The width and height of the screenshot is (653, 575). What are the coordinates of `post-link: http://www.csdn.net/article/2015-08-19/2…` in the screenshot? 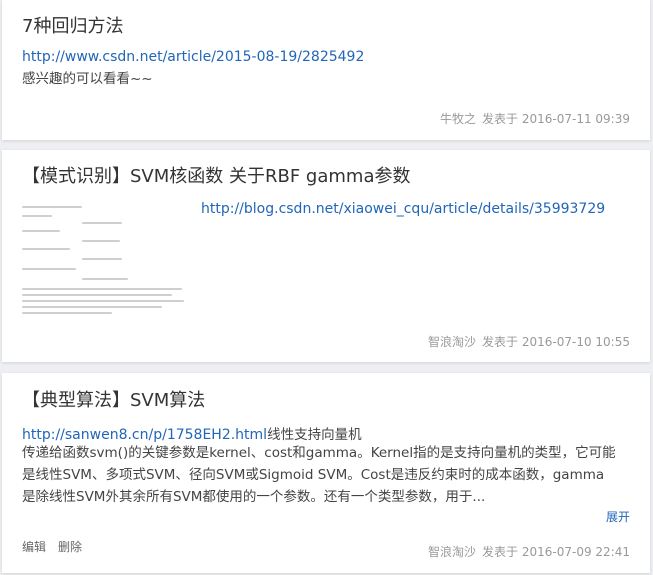 It's located at (193, 57).